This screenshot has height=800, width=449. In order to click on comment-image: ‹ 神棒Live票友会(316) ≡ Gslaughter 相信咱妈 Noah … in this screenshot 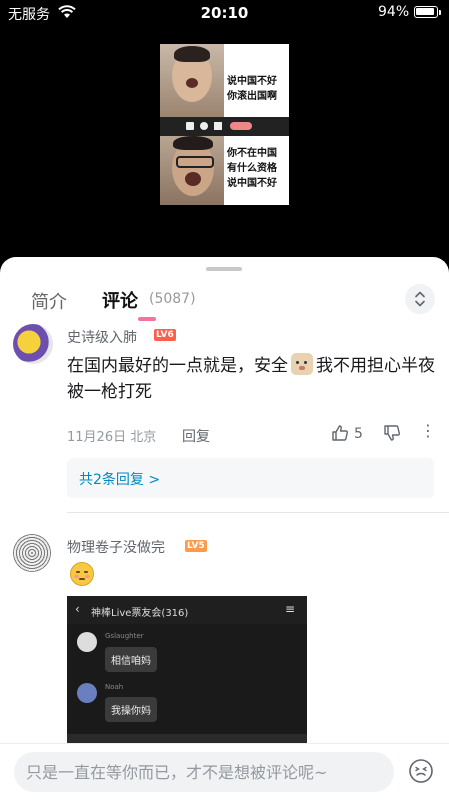, I will do `click(187, 671)`.